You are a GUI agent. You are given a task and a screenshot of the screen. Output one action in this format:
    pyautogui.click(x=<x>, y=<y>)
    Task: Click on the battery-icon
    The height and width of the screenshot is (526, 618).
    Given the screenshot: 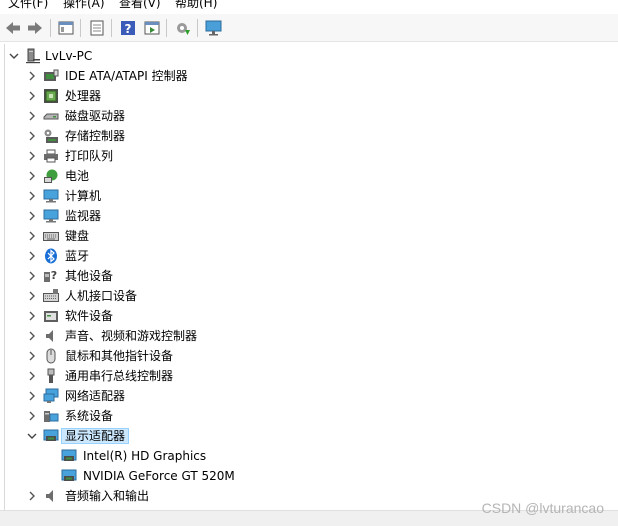 What is the action you would take?
    pyautogui.click(x=51, y=176)
    